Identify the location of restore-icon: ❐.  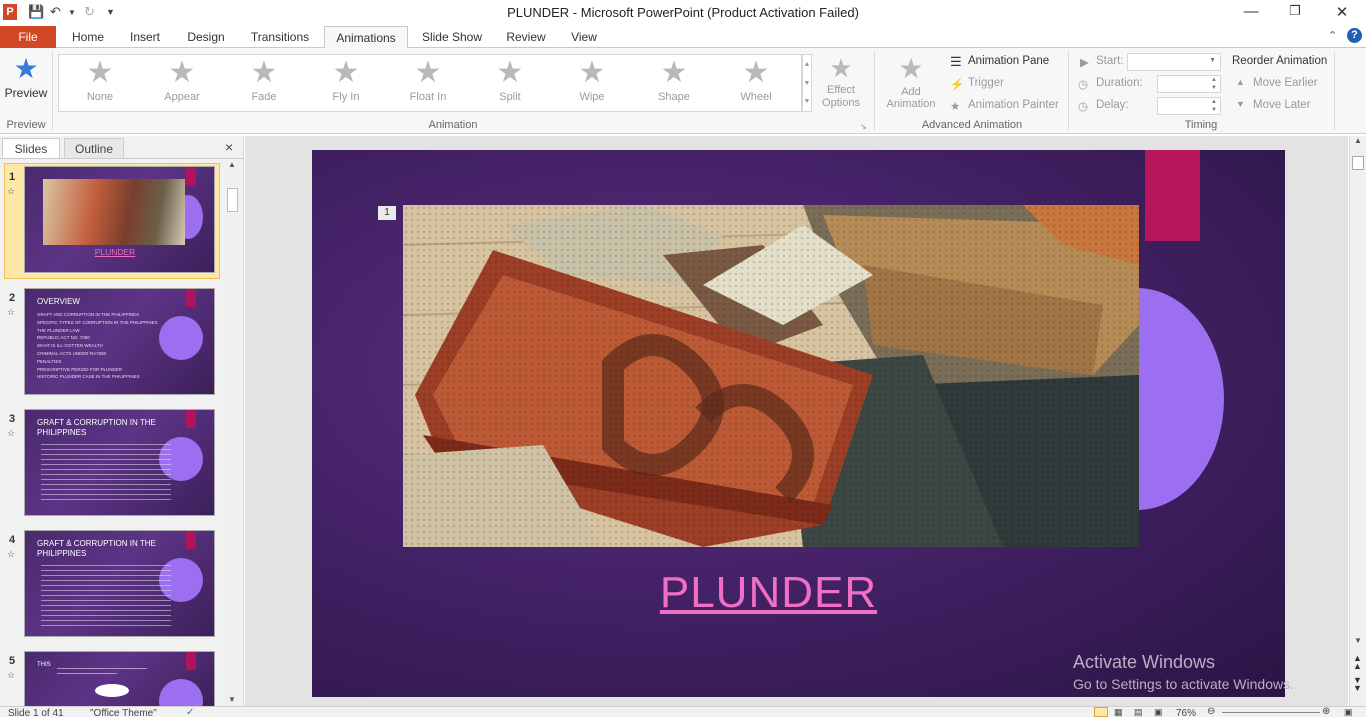
(1295, 11).